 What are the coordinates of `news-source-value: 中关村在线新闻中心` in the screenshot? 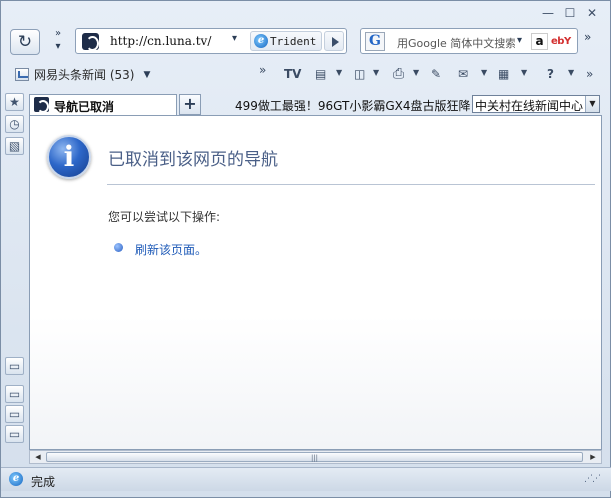 It's located at (529, 106).